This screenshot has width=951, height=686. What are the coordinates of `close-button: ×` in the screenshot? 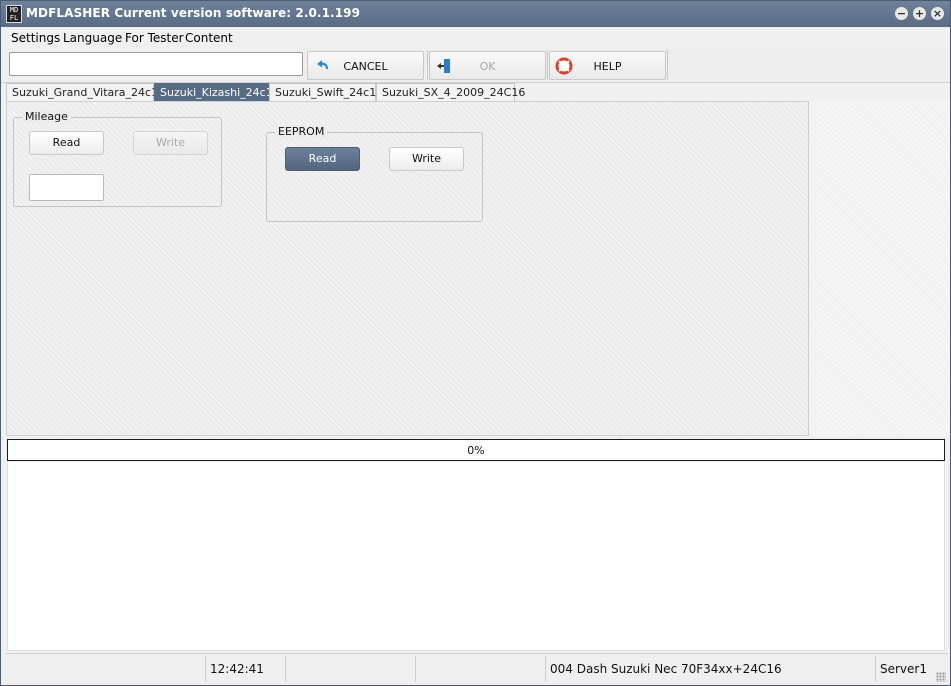 It's located at (937, 13).